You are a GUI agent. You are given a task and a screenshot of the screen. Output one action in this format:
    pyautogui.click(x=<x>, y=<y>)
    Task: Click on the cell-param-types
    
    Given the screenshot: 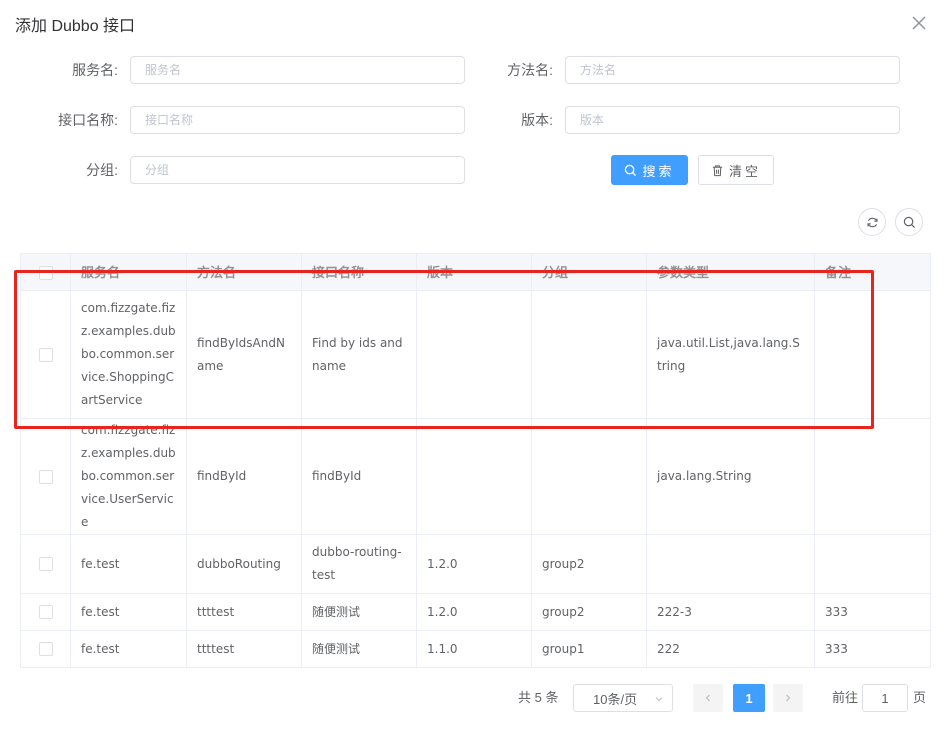 What is the action you would take?
    pyautogui.click(x=730, y=564)
    